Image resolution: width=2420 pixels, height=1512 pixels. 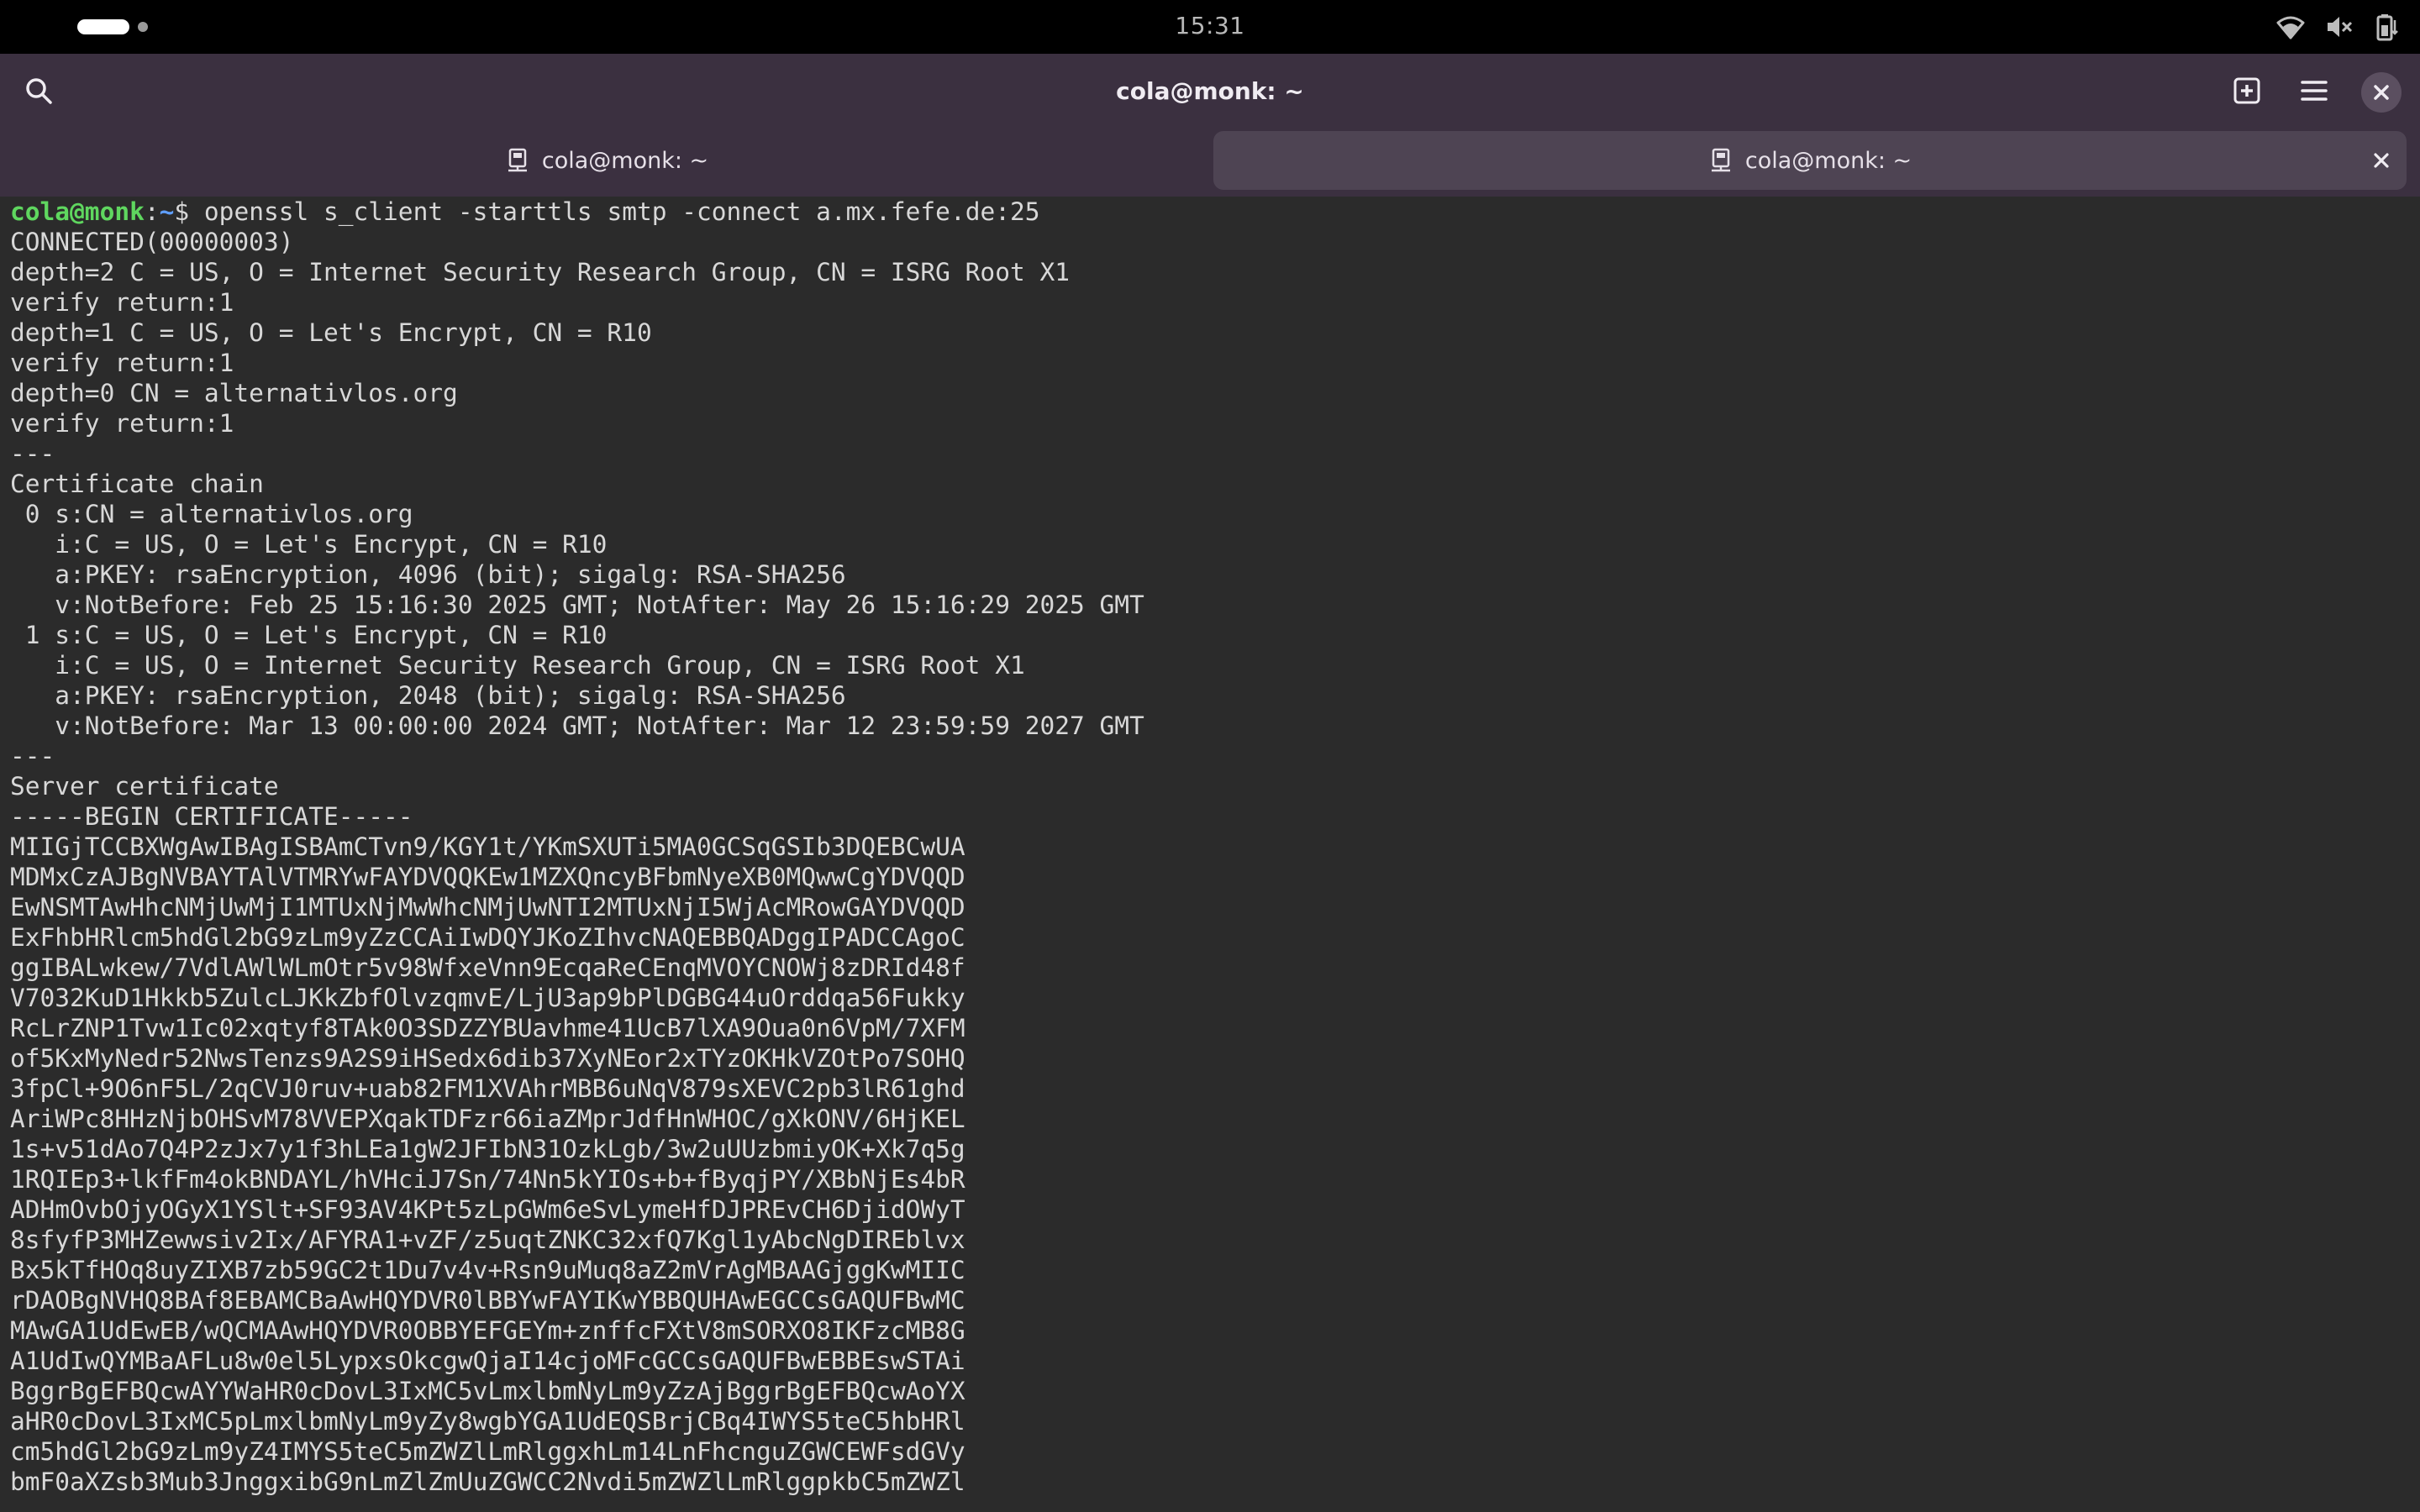 I want to click on tab-close-button, so click(x=2381, y=160).